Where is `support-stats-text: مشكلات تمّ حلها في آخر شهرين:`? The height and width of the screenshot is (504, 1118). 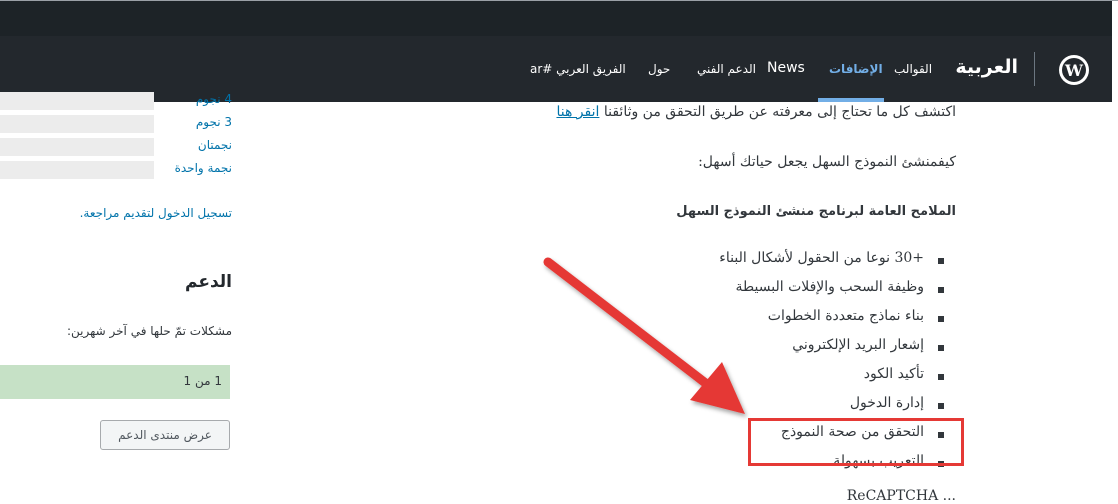 support-stats-text: مشكلات تمّ حلها في آخر شهرين: is located at coordinates (149, 331).